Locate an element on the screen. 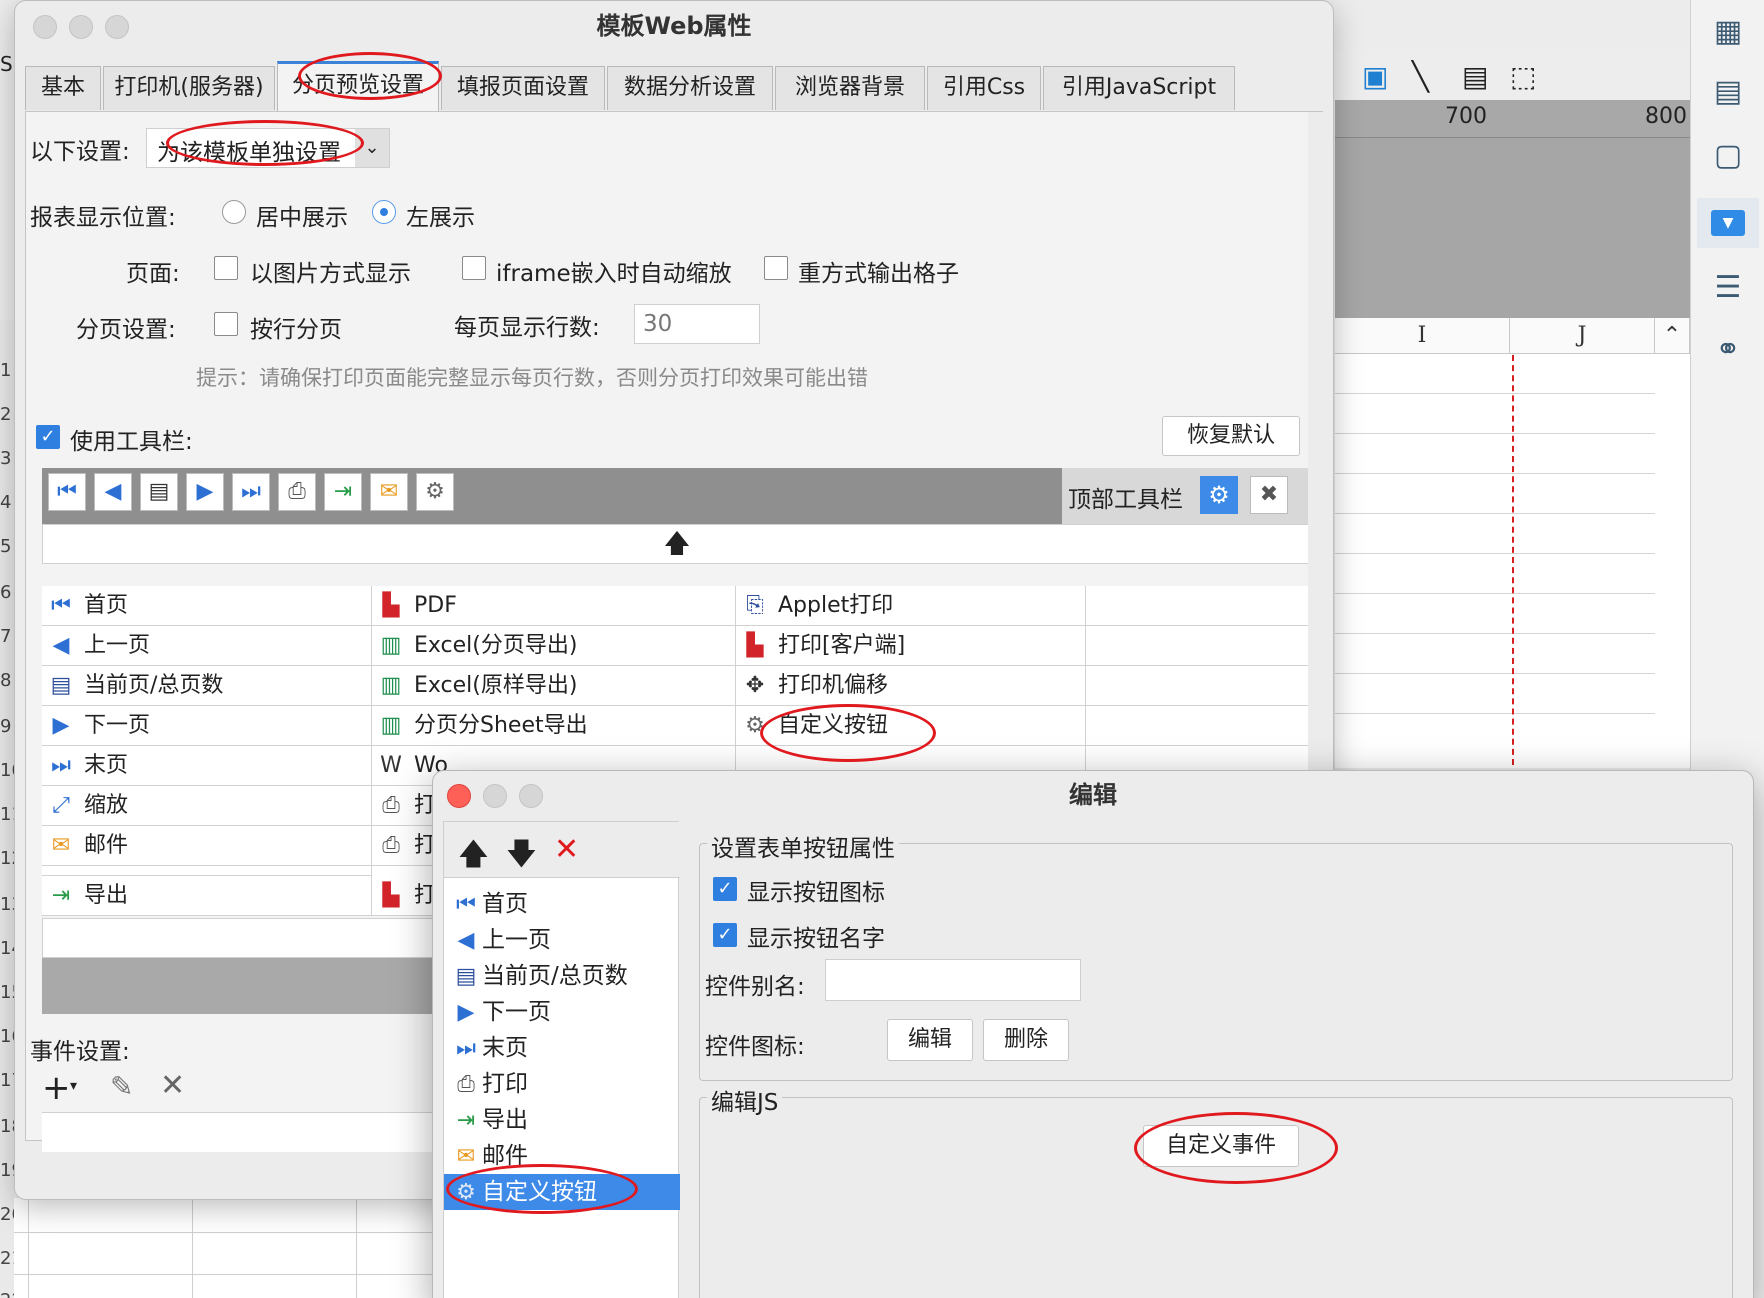 Image resolution: width=1764 pixels, height=1298 pixels. button-item-custom-button: ⚙ 自定义按钮 is located at coordinates (911, 726).